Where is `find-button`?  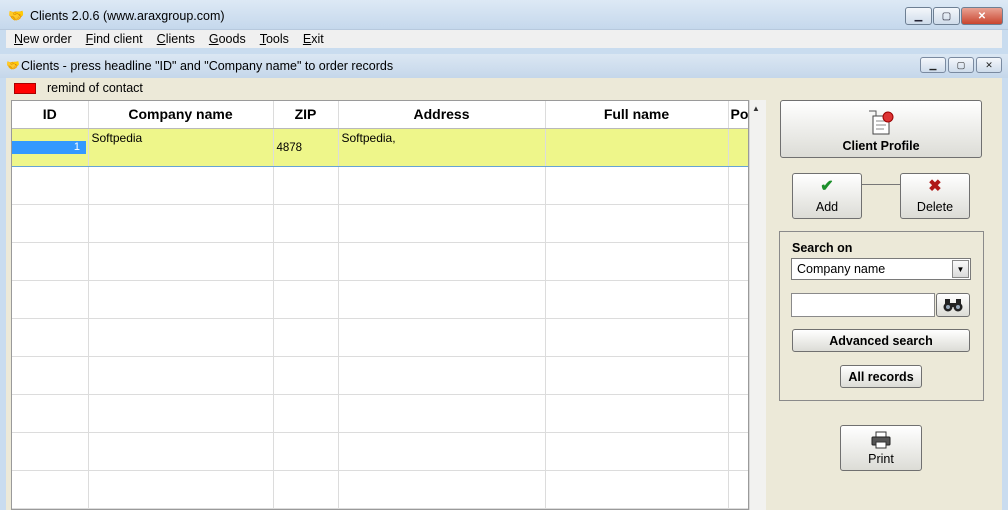 find-button is located at coordinates (953, 305).